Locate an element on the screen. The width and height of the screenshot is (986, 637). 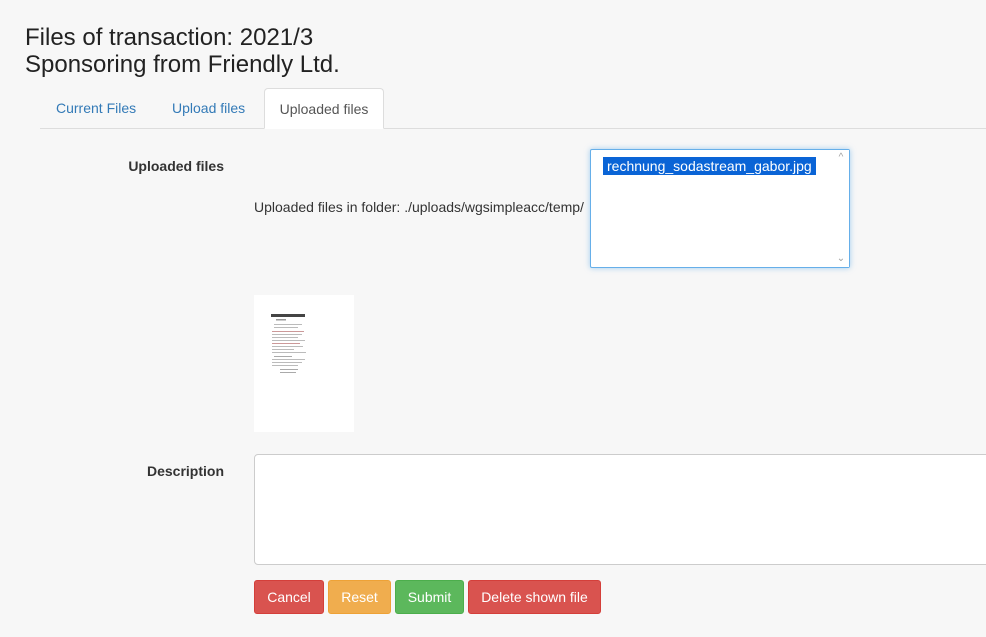
submit-button: Submit is located at coordinates (429, 597).